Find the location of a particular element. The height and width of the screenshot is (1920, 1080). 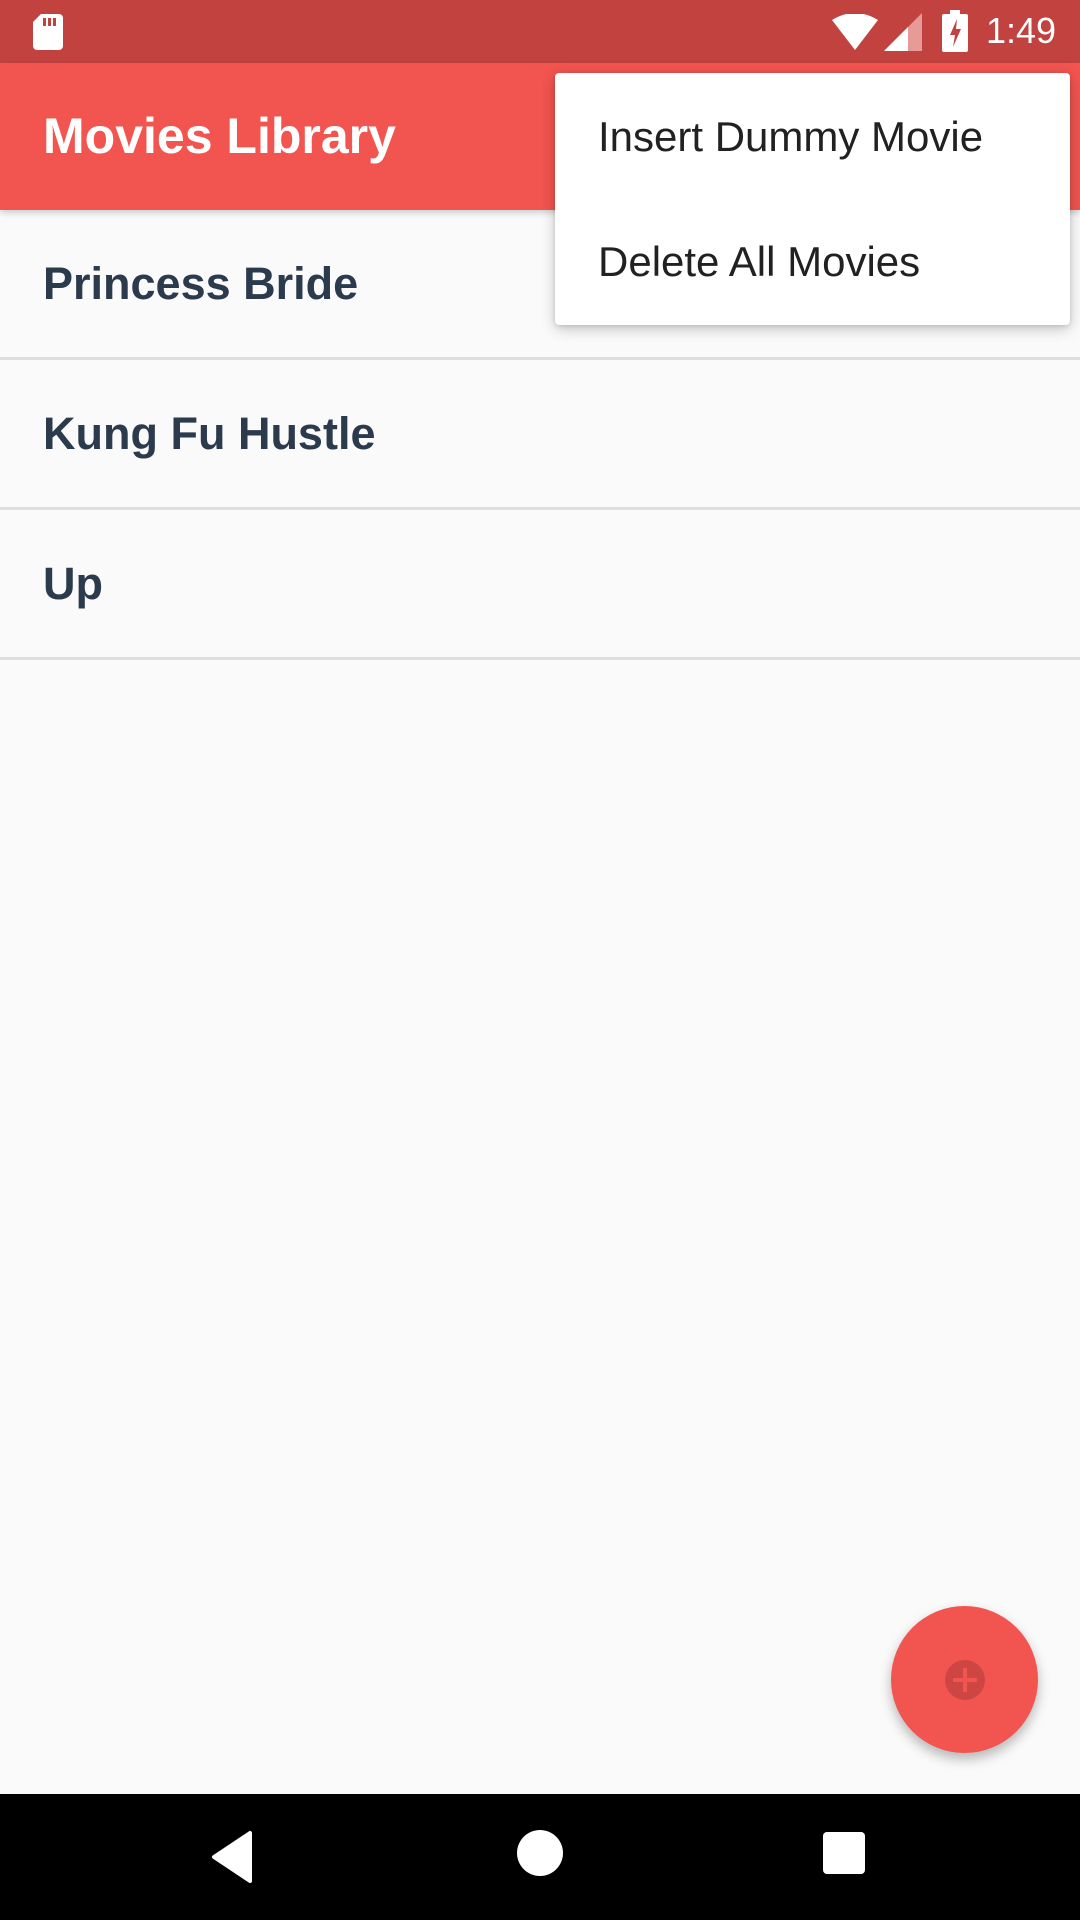

menu-item-insert-dummy-movie: Insert Dummy Movie is located at coordinates (812, 146).